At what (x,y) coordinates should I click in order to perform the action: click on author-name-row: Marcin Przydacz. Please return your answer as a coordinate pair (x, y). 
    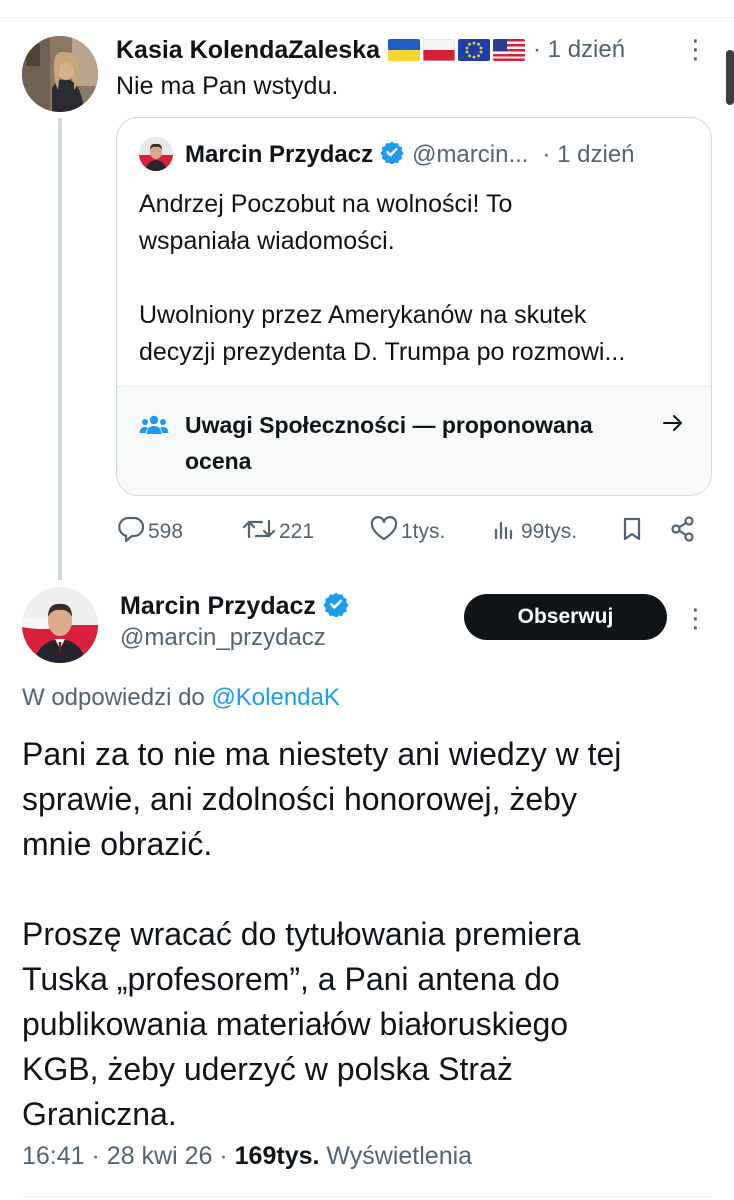
    Looking at the image, I should click on (234, 606).